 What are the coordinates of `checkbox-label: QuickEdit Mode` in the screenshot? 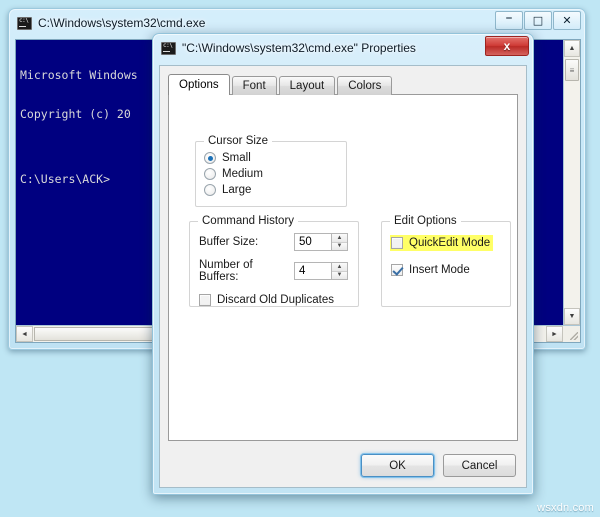 It's located at (450, 243).